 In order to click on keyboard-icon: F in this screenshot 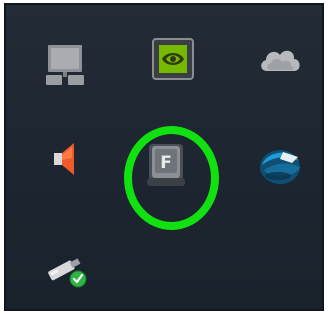, I will do `click(166, 165)`.